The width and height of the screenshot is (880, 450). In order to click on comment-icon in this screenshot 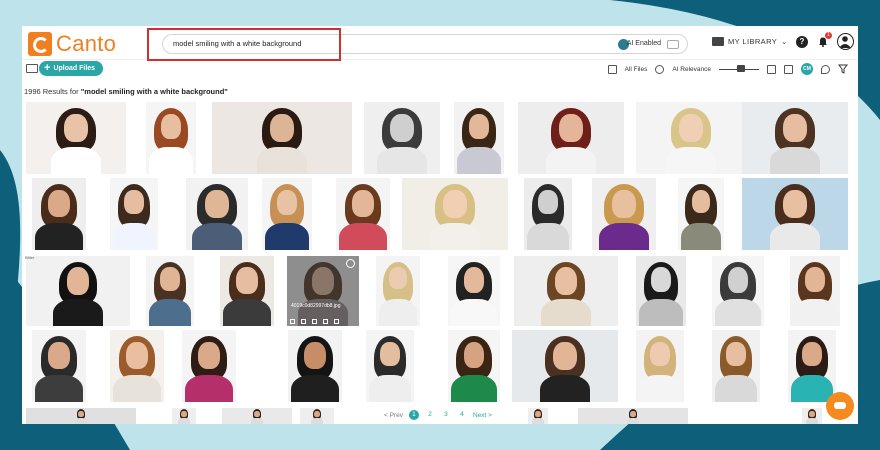, I will do `click(292, 321)`.